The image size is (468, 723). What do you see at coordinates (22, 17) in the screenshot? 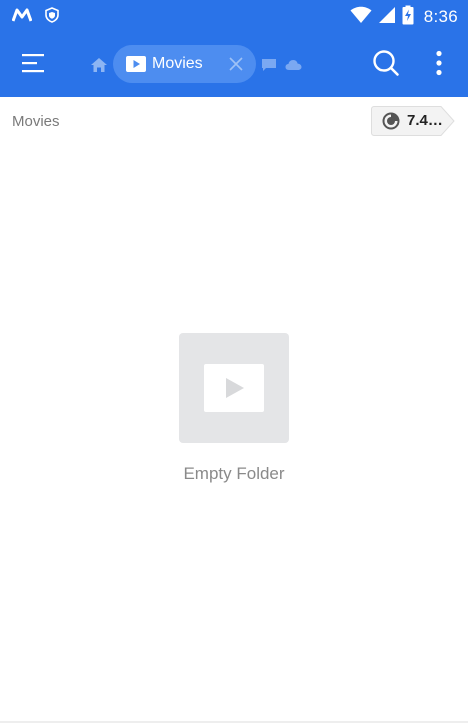
I see `app-m-icon` at bounding box center [22, 17].